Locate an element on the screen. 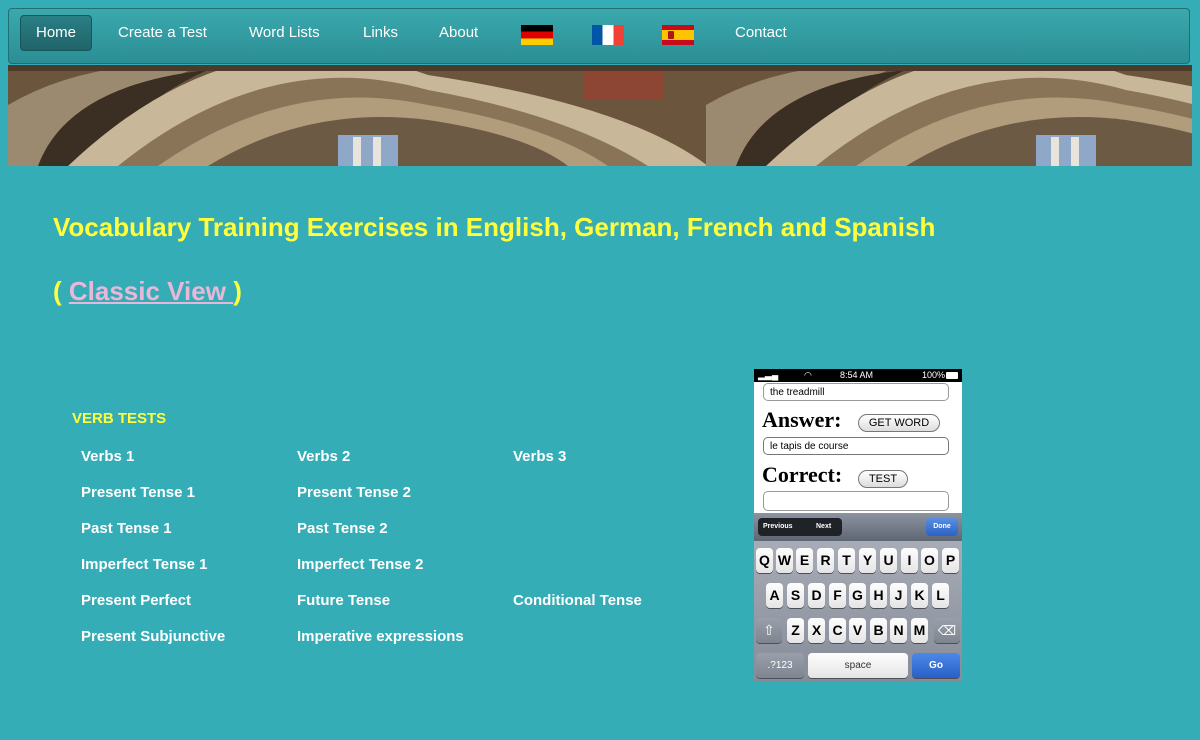 The height and width of the screenshot is (740, 1200). get-word-button: GET WORD is located at coordinates (899, 423).